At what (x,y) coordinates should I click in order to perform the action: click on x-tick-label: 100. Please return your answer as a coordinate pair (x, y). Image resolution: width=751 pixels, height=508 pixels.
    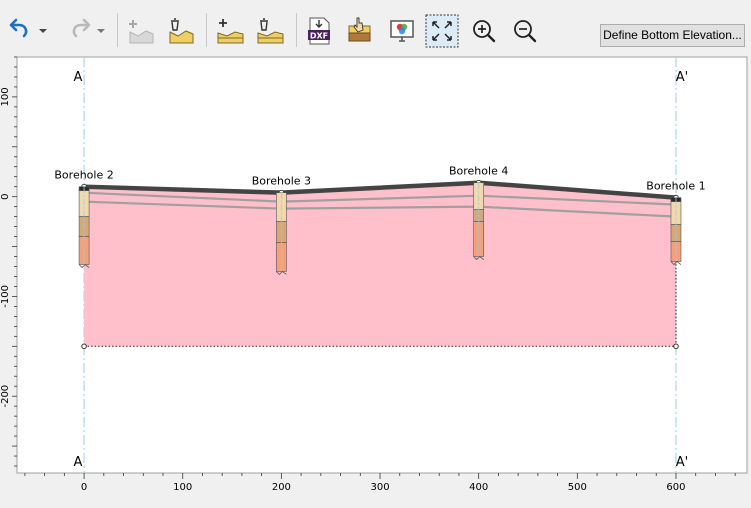
    Looking at the image, I should click on (182, 487).